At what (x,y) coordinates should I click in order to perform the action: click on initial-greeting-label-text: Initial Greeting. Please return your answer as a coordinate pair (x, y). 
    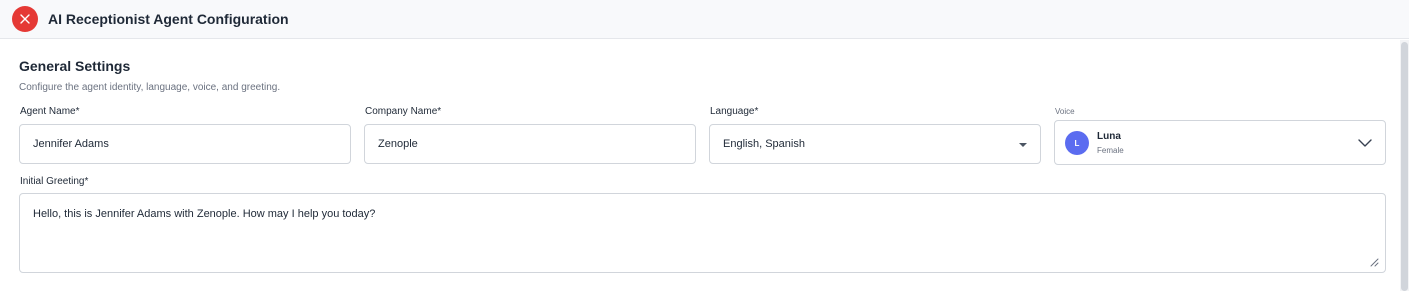
    Looking at the image, I should click on (52, 181).